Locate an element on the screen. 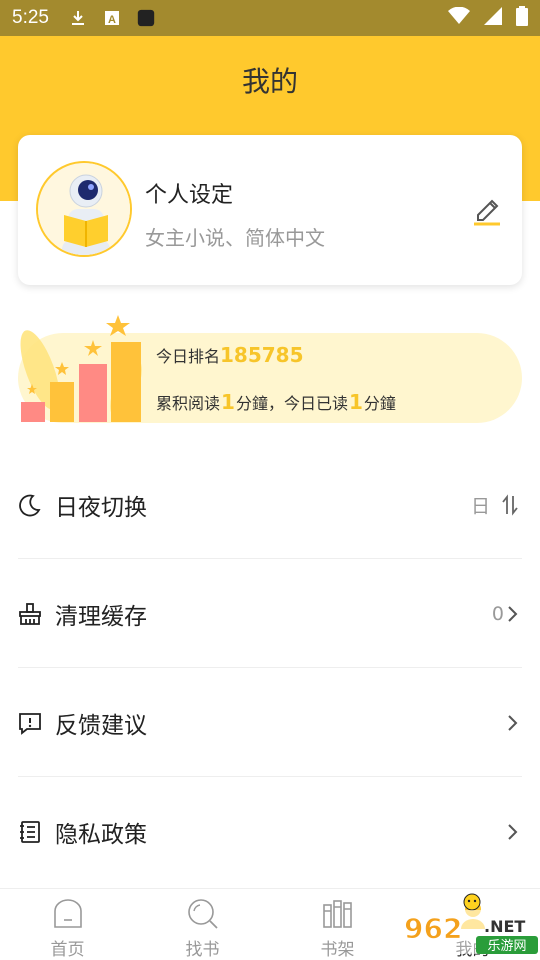 This screenshot has width=540, height=960. menu-item-clear-cache: 清理缓存 0 is located at coordinates (270, 613).